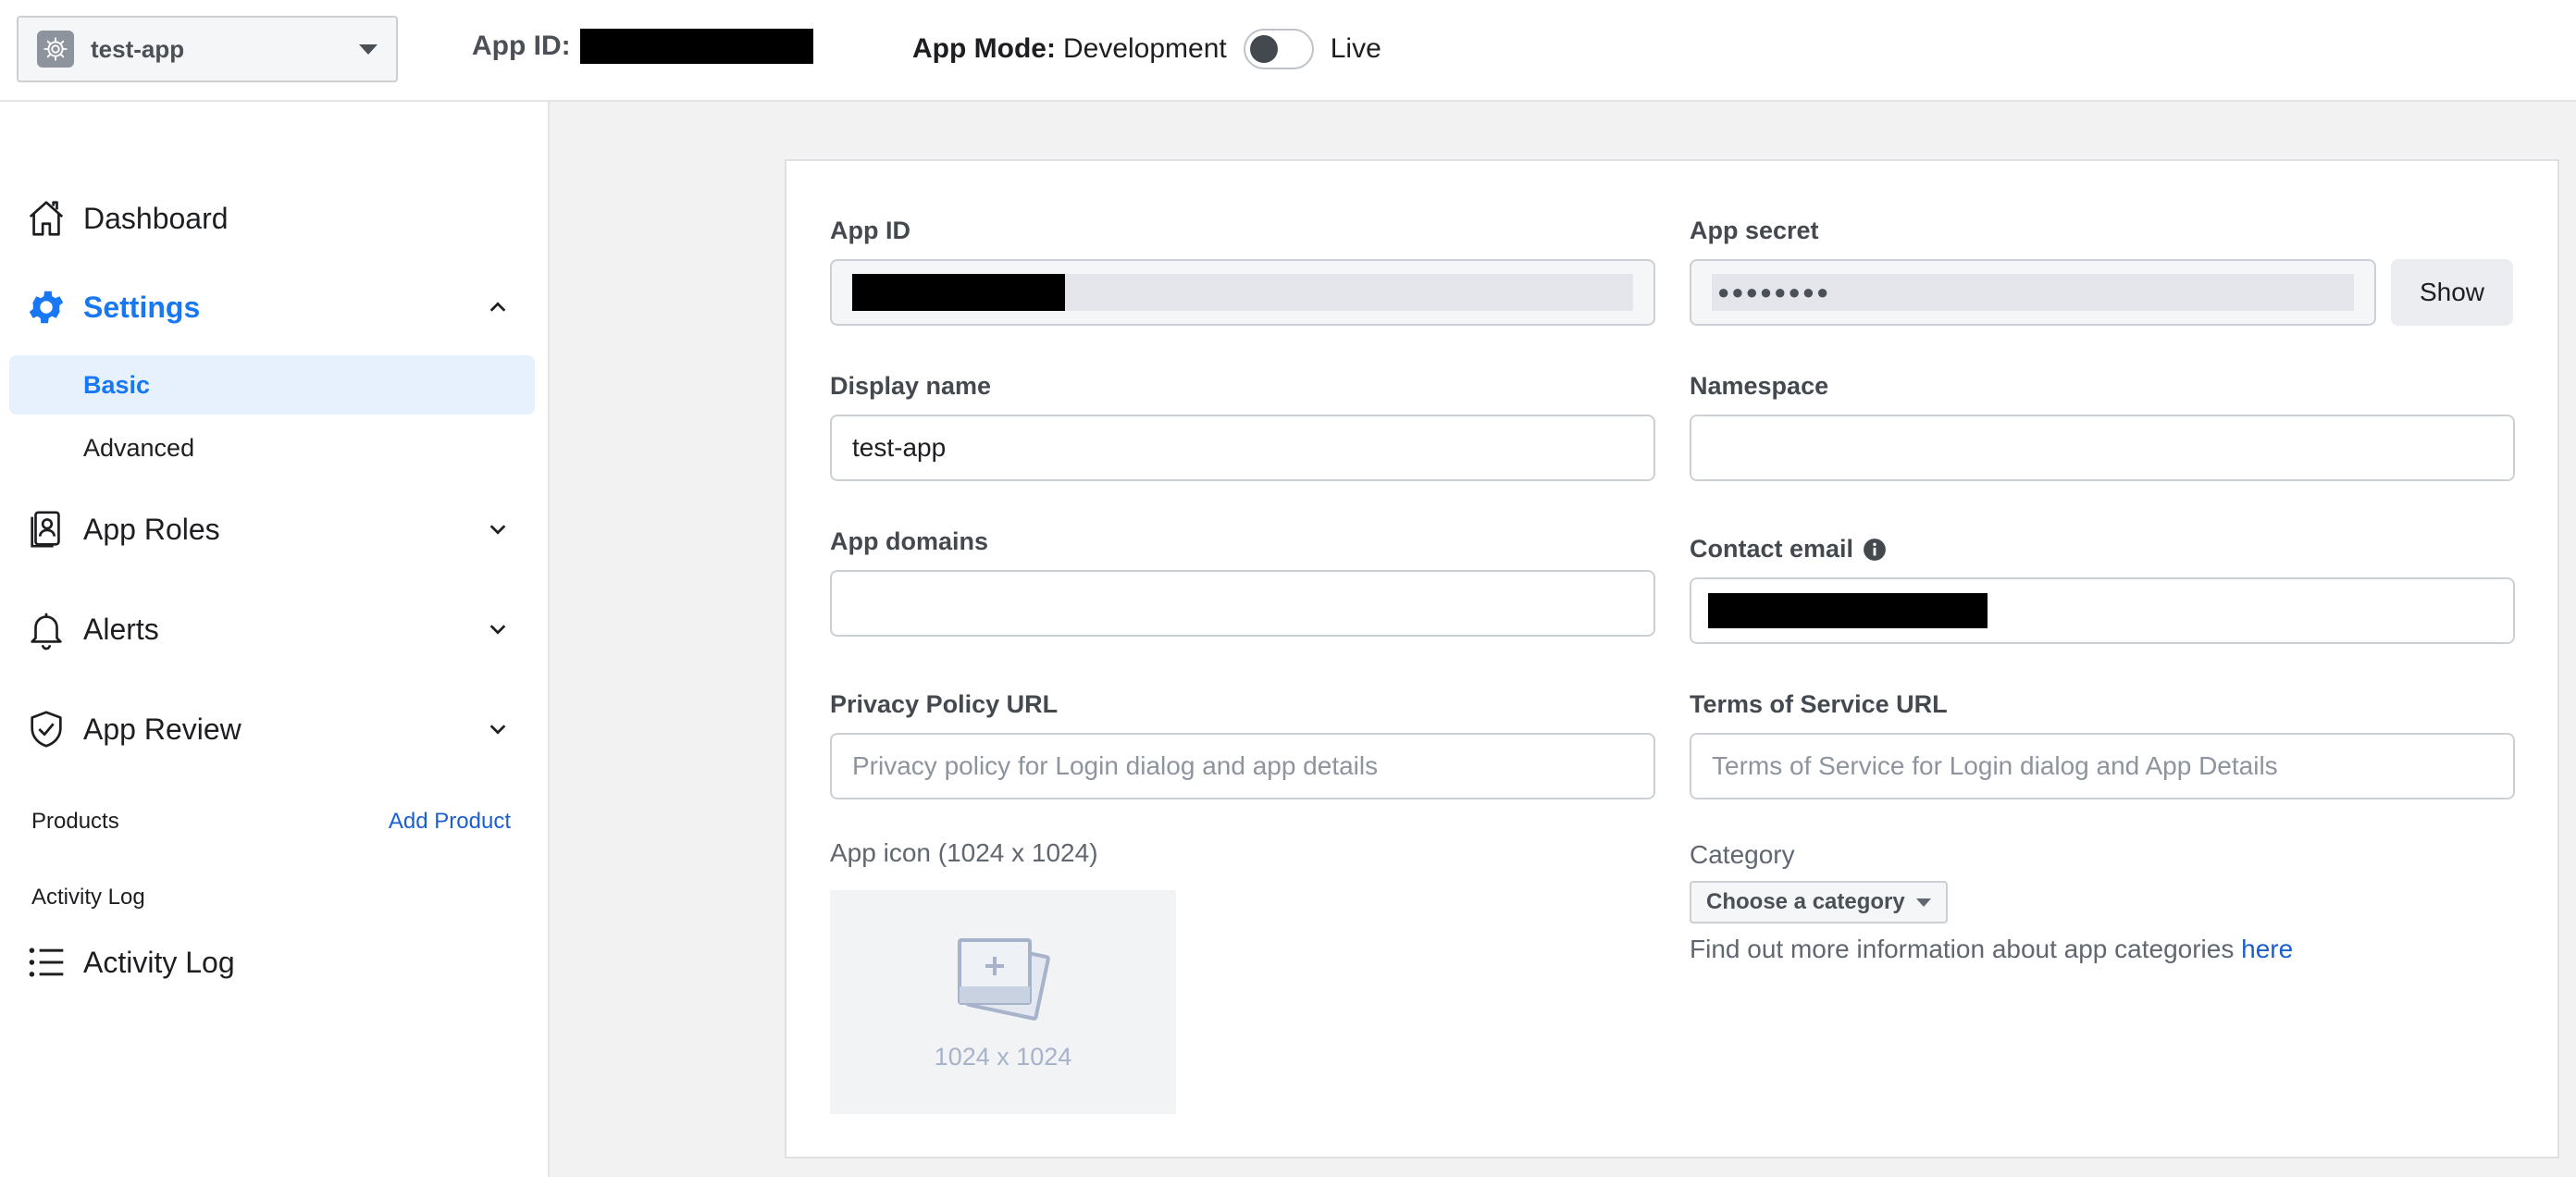  I want to click on app-gear-icon, so click(56, 49).